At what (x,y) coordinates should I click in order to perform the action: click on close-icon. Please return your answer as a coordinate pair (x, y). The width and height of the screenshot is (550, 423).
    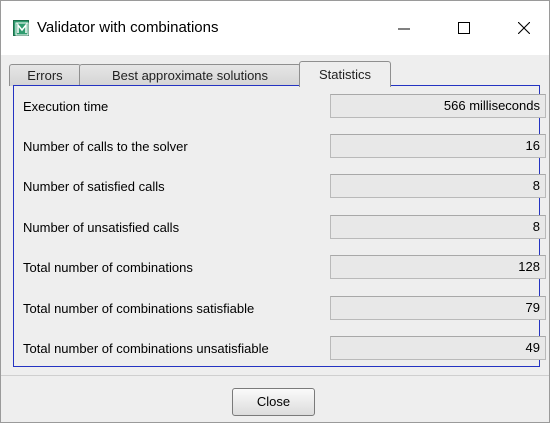
    Looking at the image, I should click on (524, 28).